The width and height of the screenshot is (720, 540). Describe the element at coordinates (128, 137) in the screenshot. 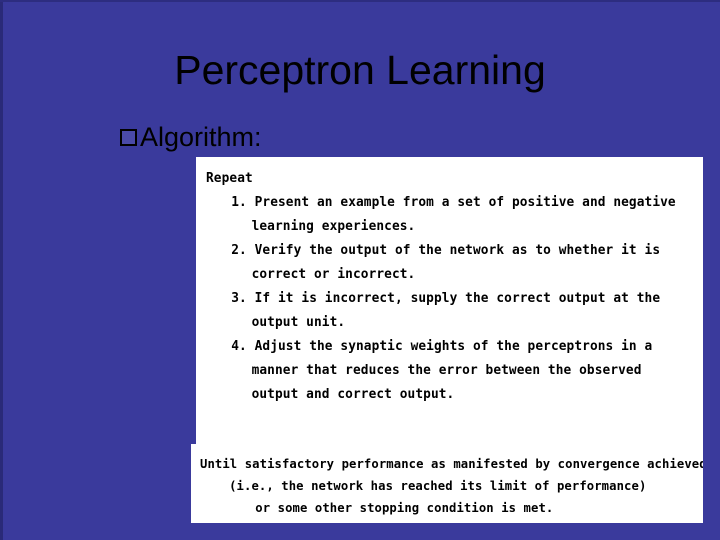

I see `box-bullet-icon` at that location.